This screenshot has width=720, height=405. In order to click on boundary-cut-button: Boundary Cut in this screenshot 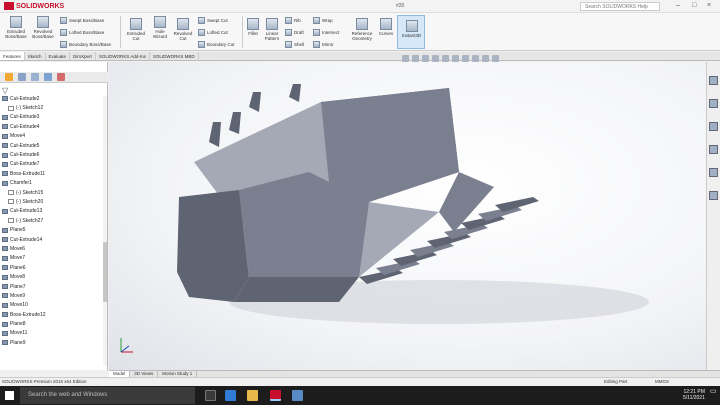, I will do `click(216, 44)`.